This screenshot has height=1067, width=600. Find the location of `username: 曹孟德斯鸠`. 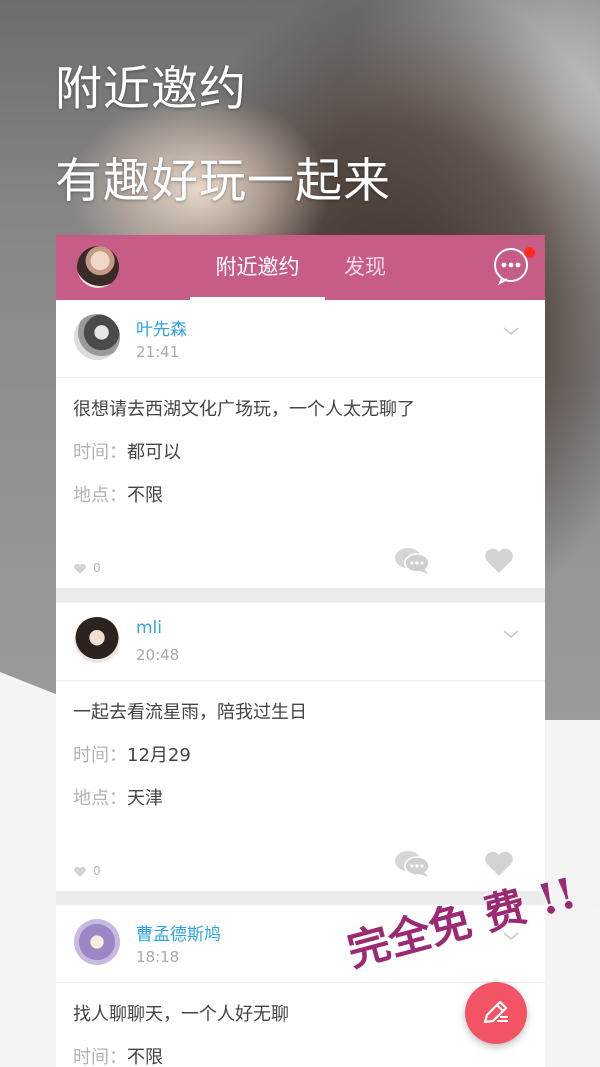

username: 曹孟德斯鸠 is located at coordinates (178, 932).